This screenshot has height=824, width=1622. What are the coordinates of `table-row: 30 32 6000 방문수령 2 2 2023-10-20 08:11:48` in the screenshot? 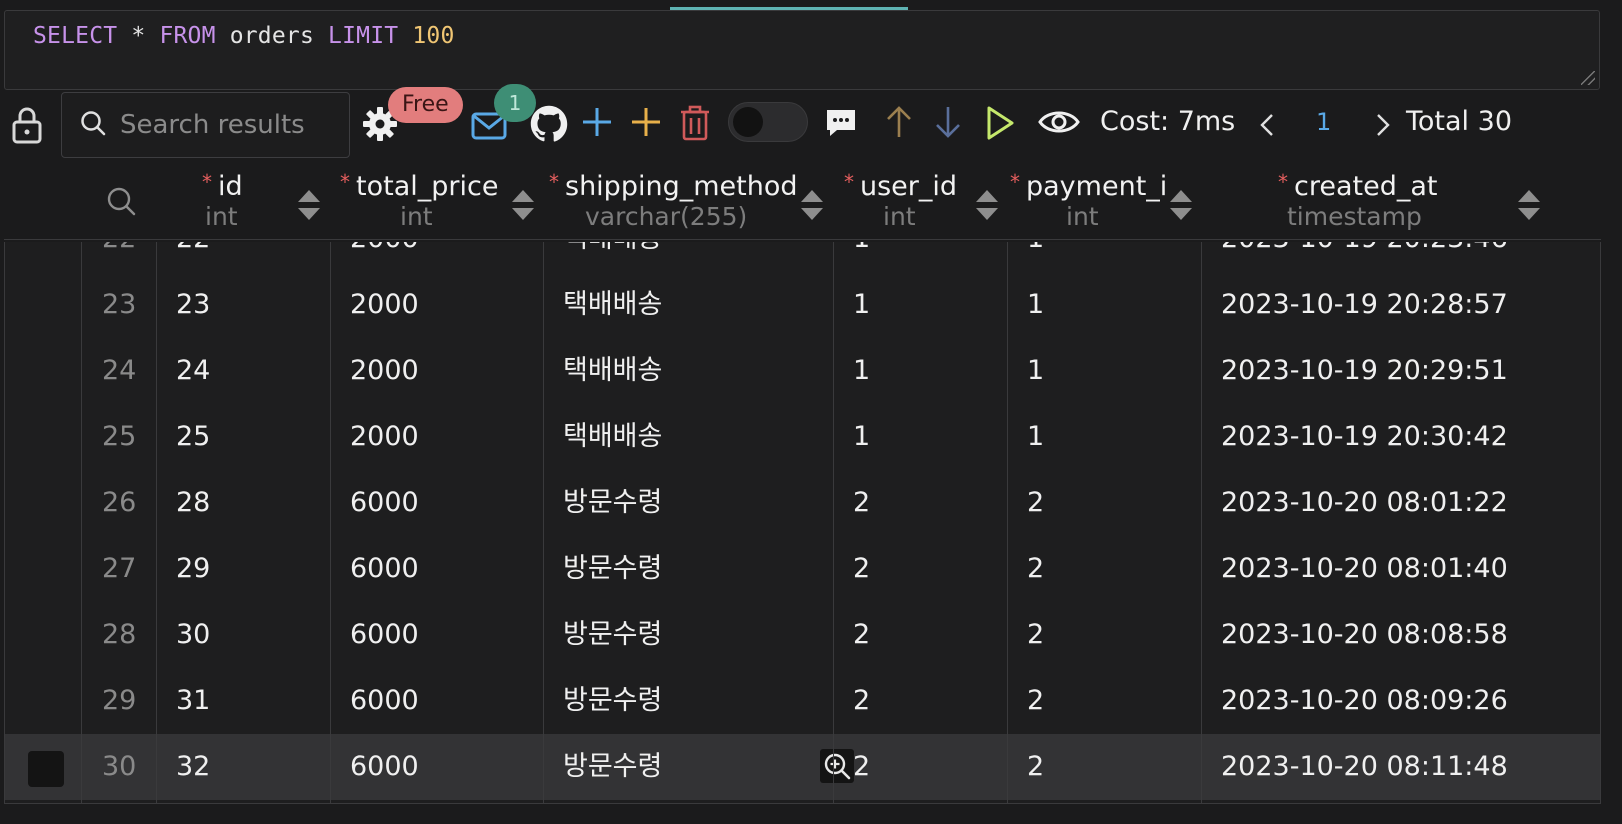 It's located at (802, 767).